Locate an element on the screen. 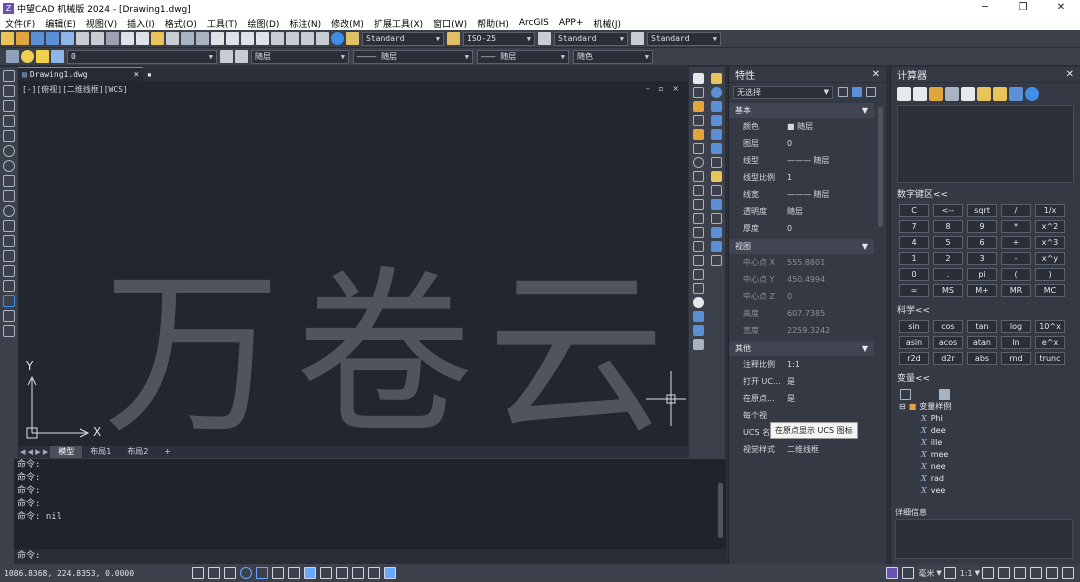  tab-drawing1: ▤ Drawing1.dwg × is located at coordinates (81, 74).